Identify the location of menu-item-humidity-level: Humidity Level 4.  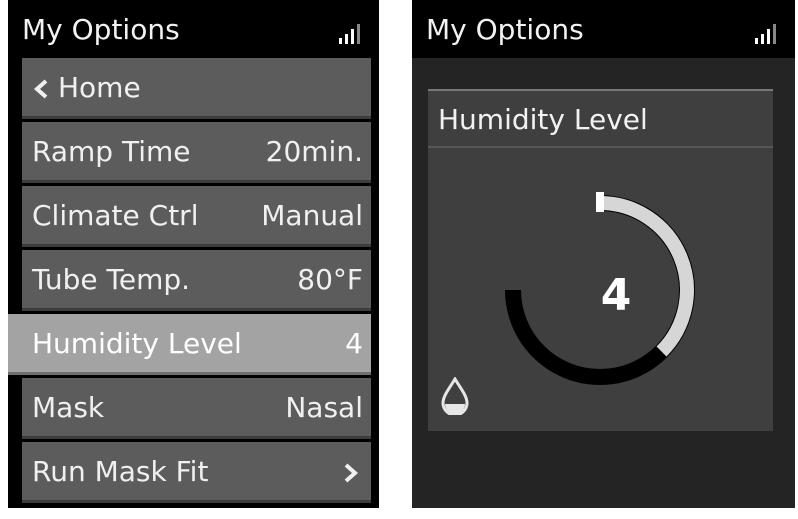
(189, 344).